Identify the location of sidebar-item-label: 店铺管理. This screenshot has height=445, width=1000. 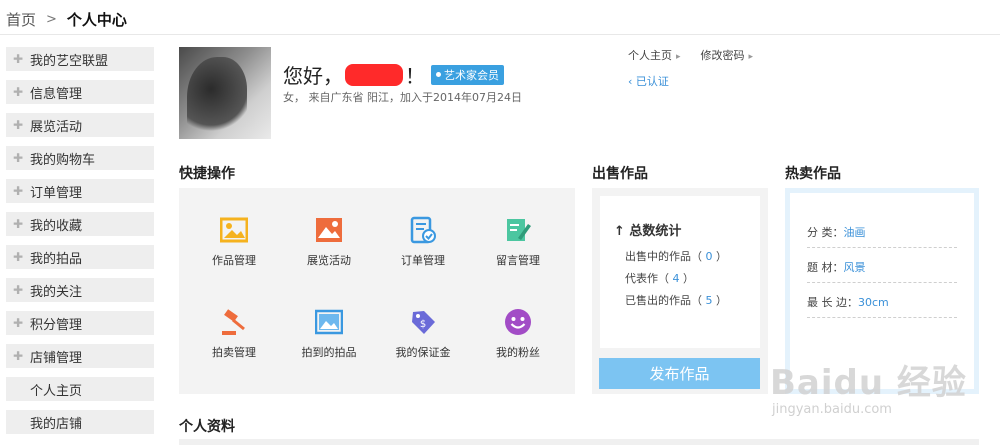
(56, 358).